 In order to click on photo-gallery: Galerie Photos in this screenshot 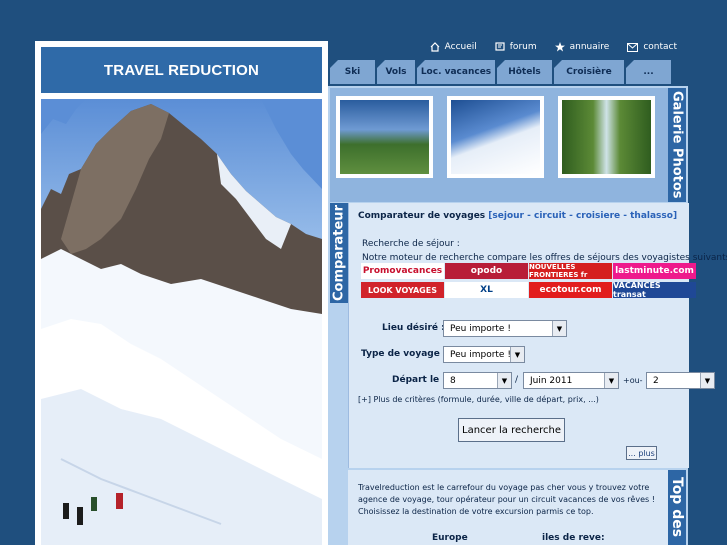, I will do `click(508, 145)`.